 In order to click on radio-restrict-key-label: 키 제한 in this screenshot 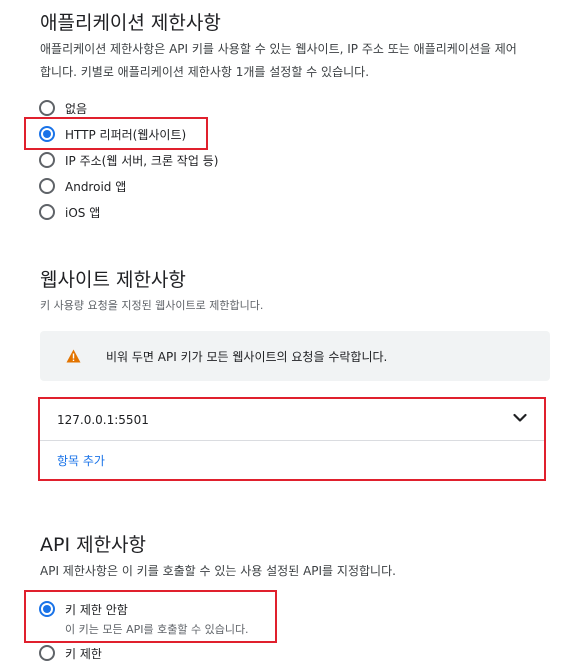, I will do `click(83, 653)`.